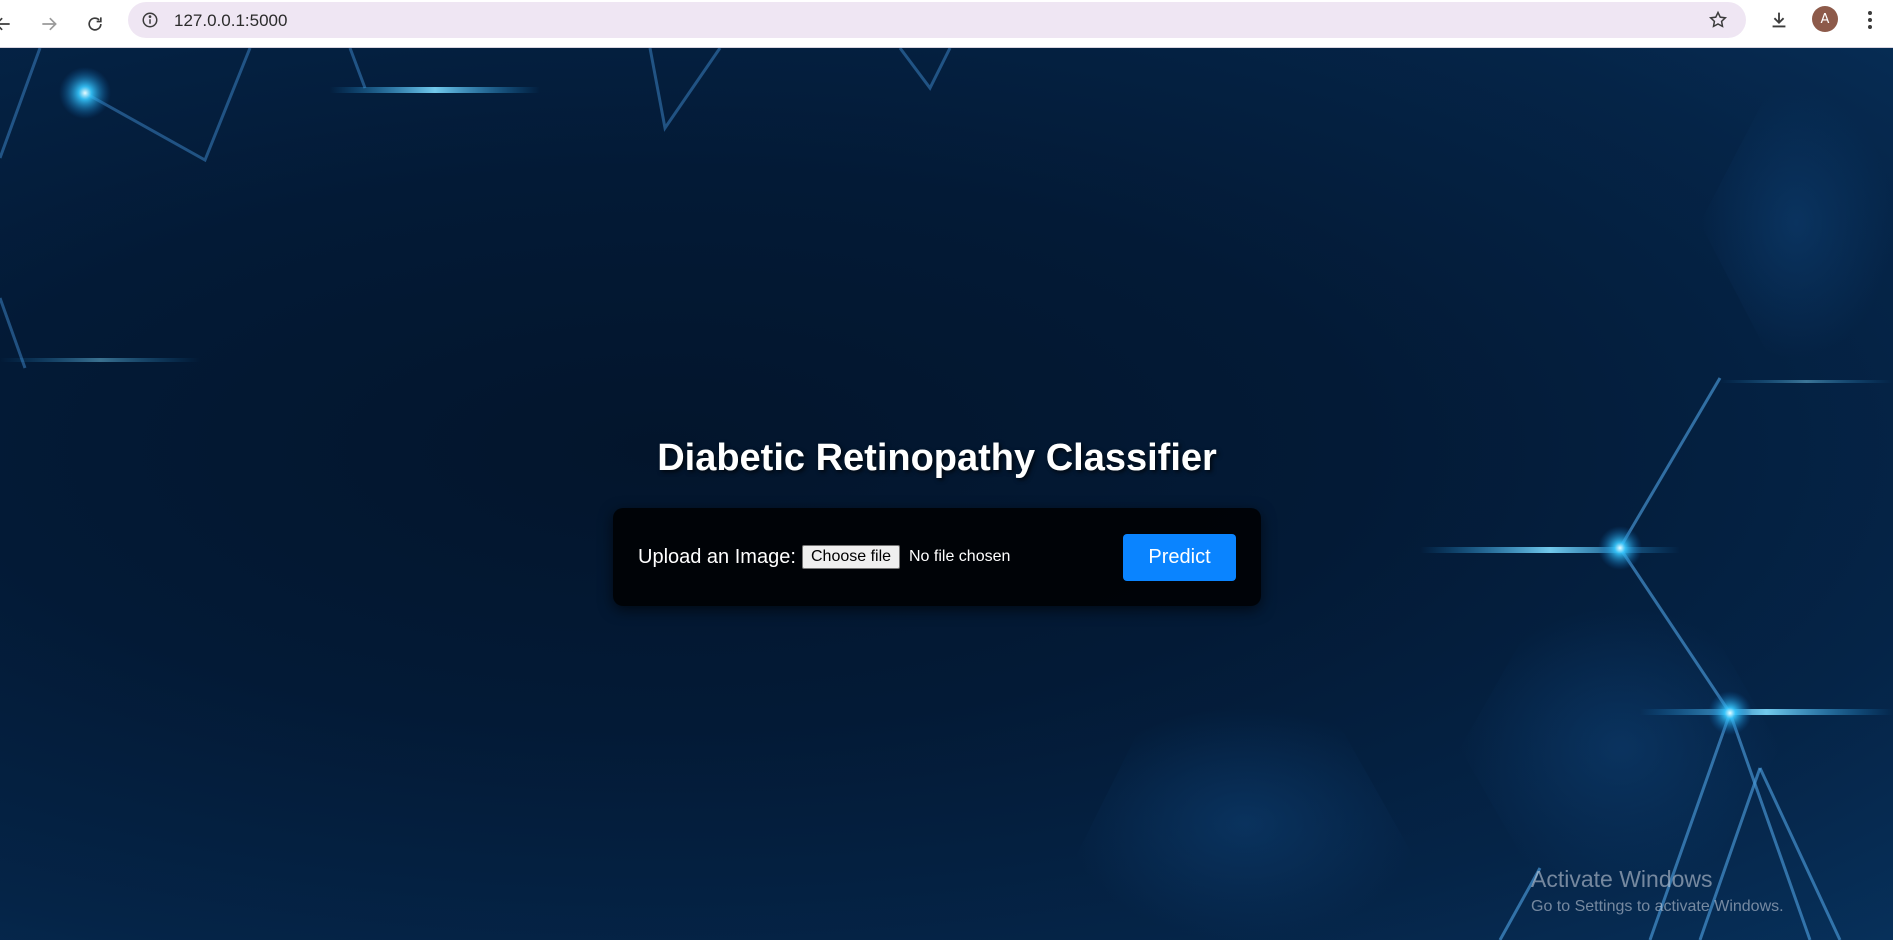  Describe the element at coordinates (960, 556) in the screenshot. I see `file-status-text: No file chosen` at that location.